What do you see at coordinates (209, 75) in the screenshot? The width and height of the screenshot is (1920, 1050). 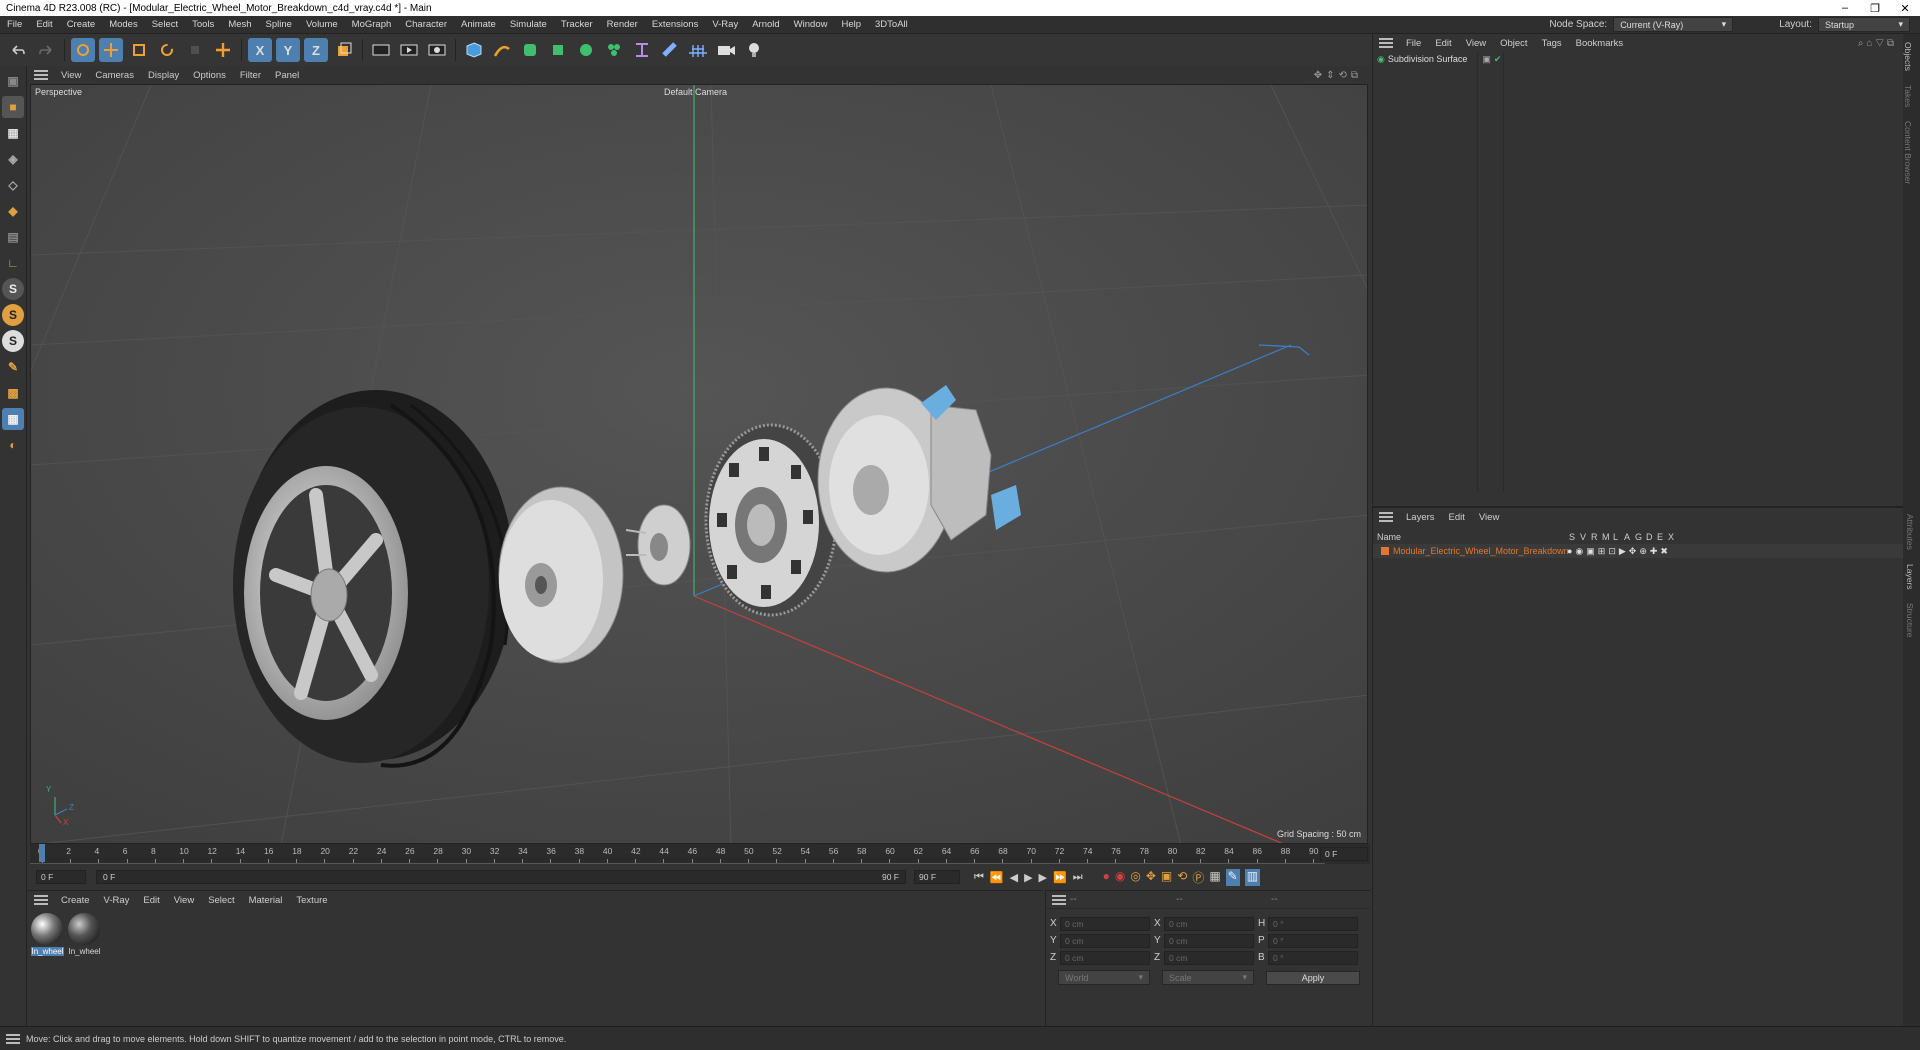 I see `viewport-menu-options: Options` at bounding box center [209, 75].